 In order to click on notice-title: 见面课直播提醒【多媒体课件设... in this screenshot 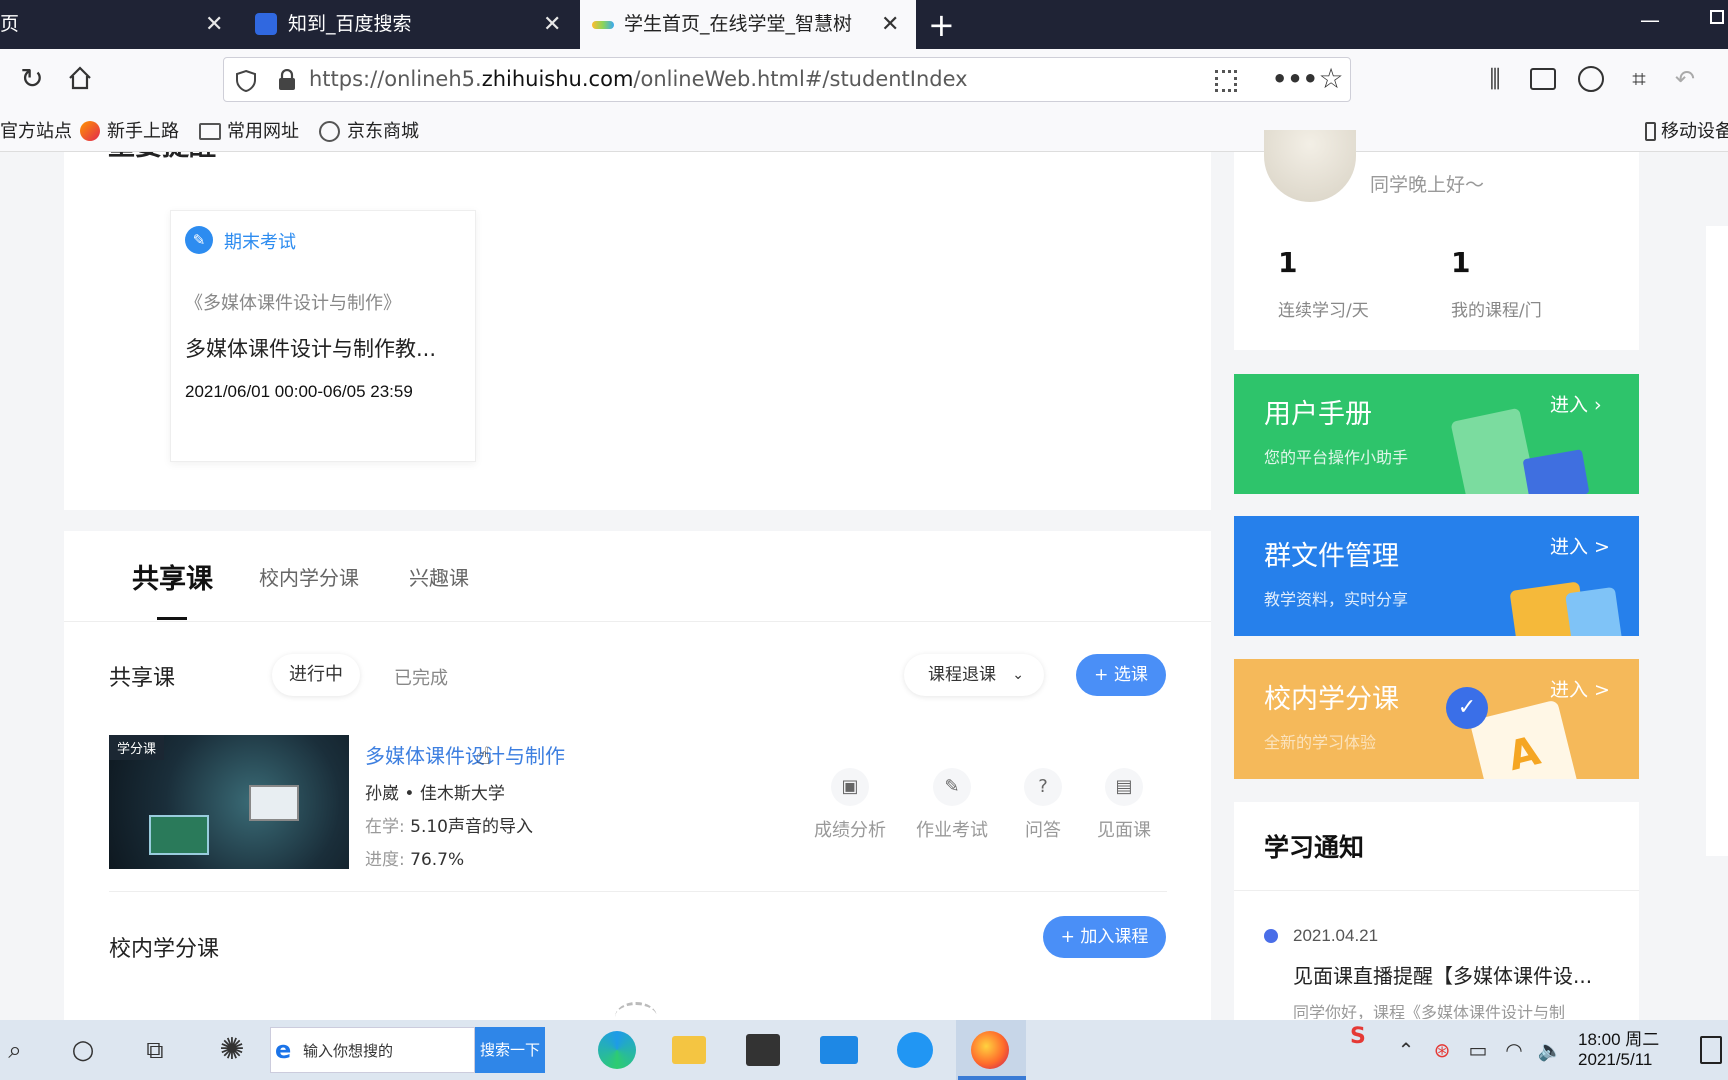, I will do `click(1442, 974)`.